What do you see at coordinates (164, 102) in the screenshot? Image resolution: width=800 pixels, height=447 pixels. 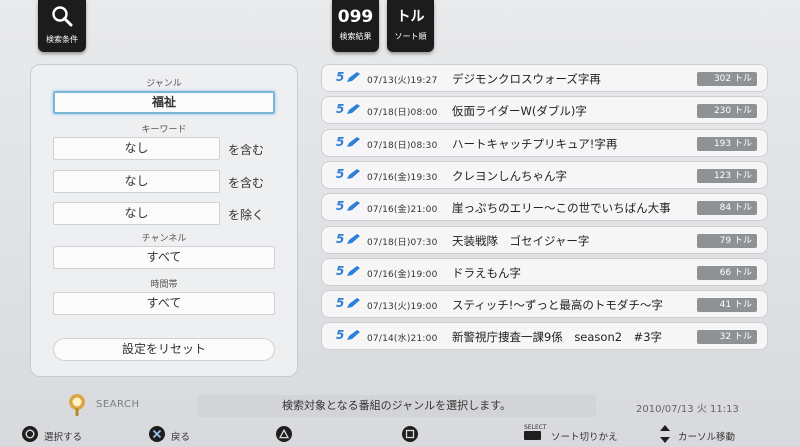 I see `genre-field: 福祉` at bounding box center [164, 102].